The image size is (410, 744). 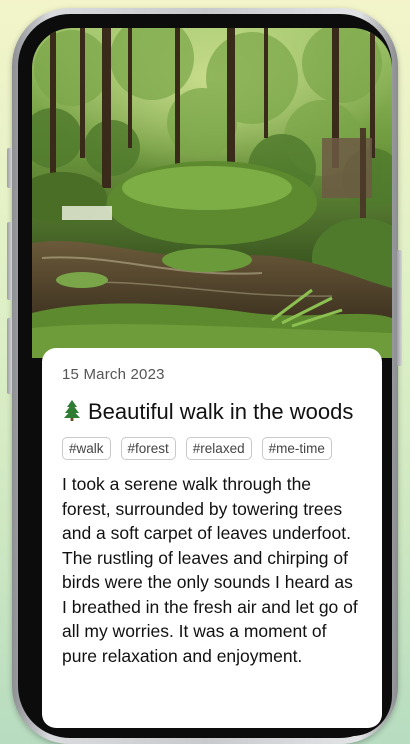 I want to click on side-button-right, so click(x=399, y=308).